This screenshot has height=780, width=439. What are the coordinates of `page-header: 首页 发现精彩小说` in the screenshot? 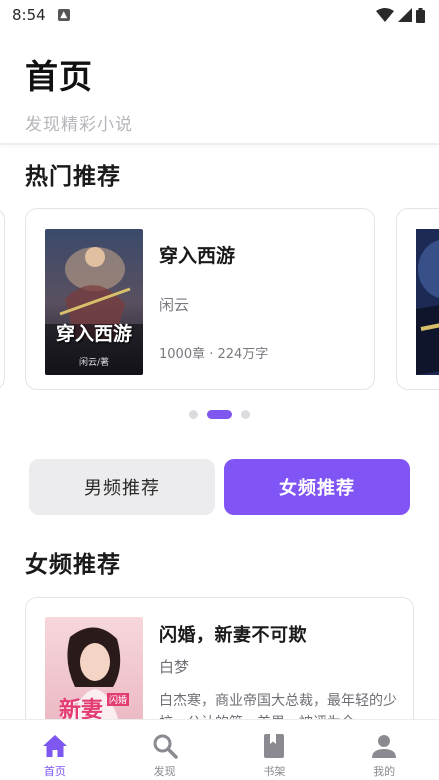 It's located at (79, 92).